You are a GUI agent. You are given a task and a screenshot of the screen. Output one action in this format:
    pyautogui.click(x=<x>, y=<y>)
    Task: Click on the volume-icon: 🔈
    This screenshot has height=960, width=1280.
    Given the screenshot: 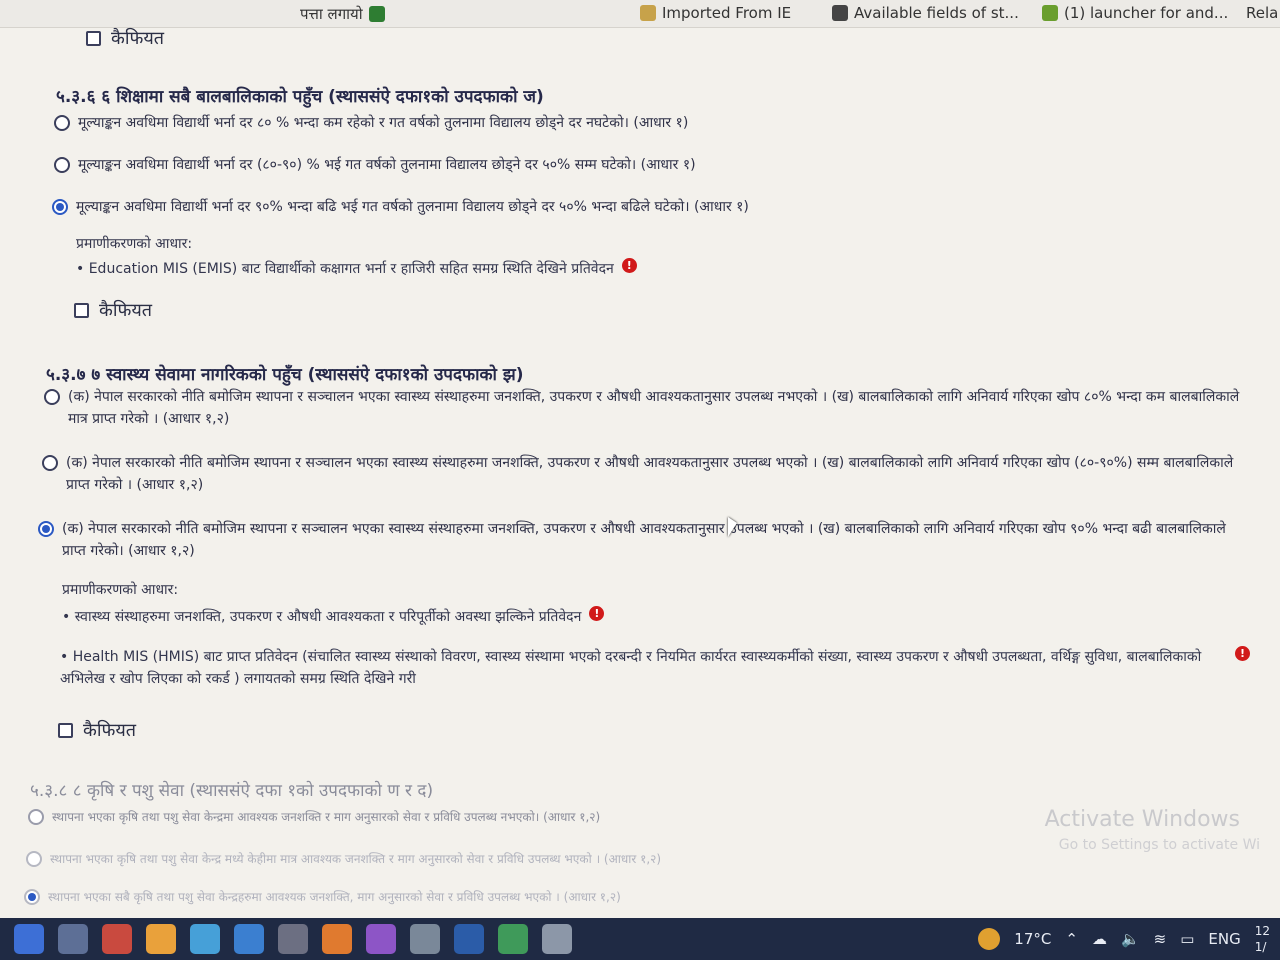 What is the action you would take?
    pyautogui.click(x=1130, y=939)
    